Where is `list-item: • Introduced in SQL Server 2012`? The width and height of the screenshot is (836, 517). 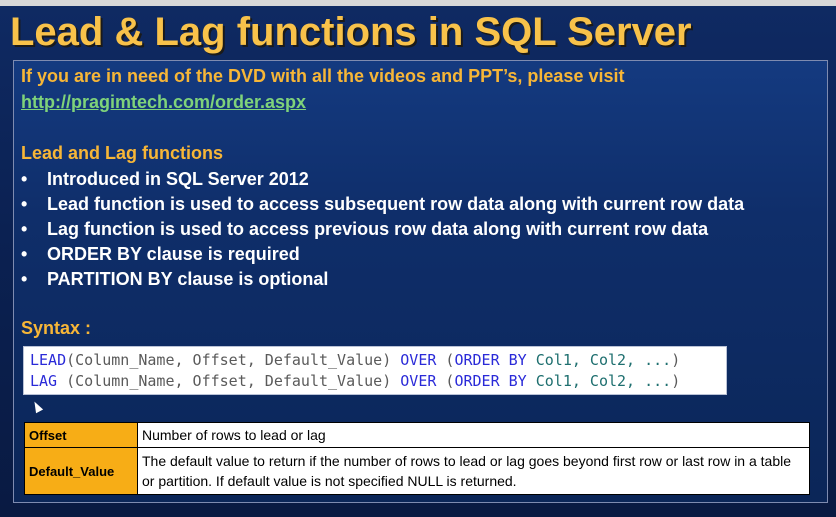
list-item: • Introduced in SQL Server 2012 is located at coordinates (382, 179).